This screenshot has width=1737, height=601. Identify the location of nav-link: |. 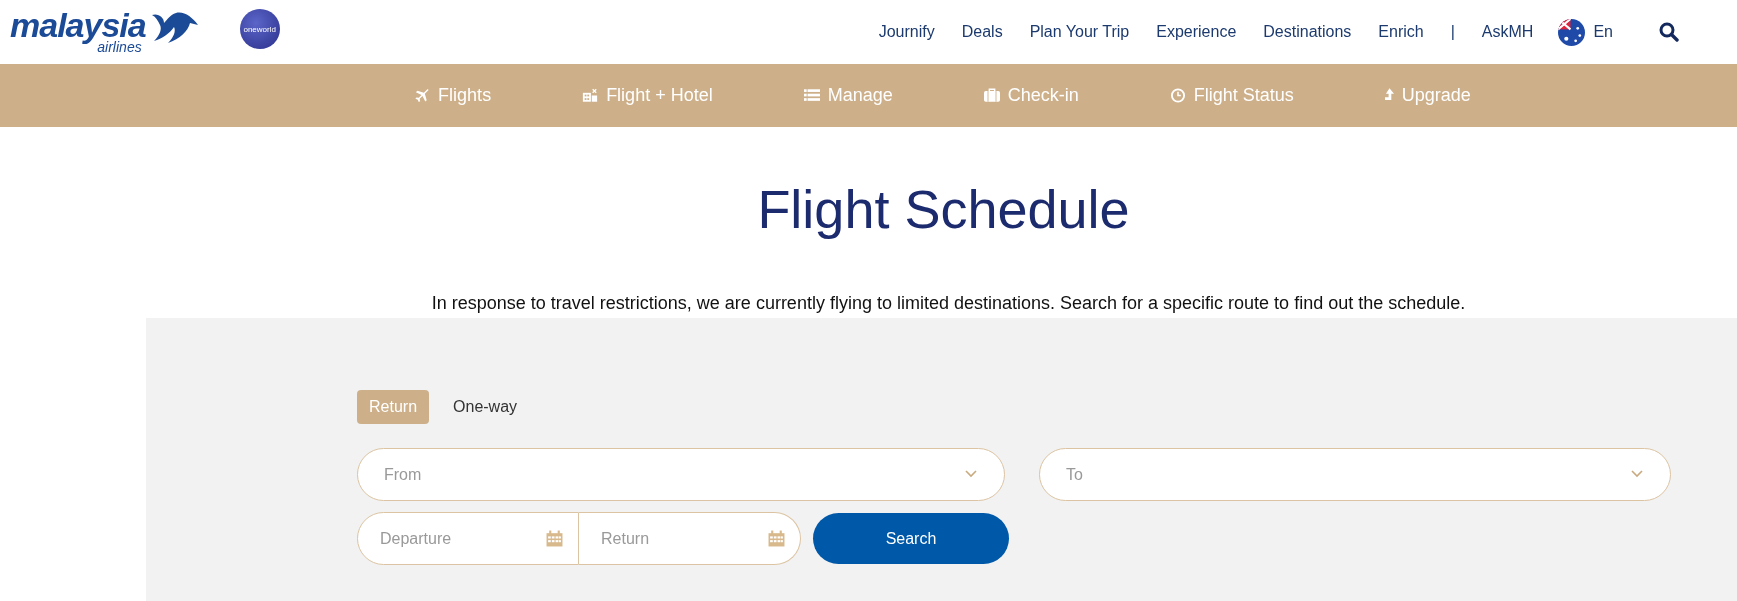
(1452, 32).